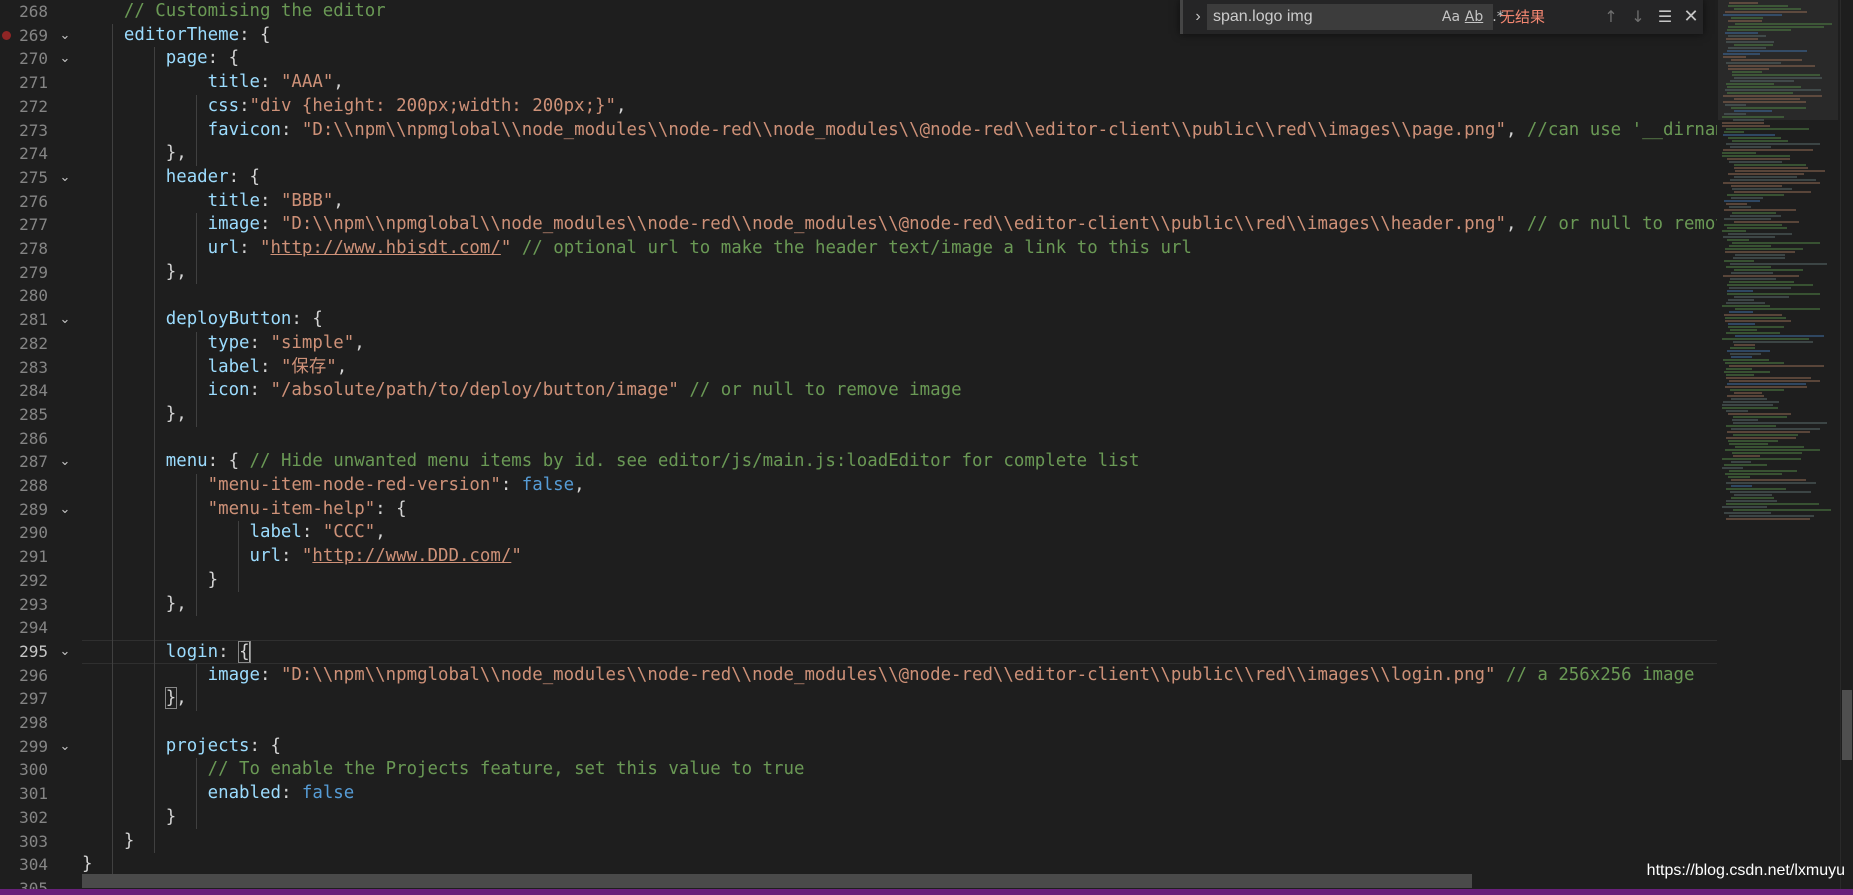 The width and height of the screenshot is (1853, 895). What do you see at coordinates (1474, 17) in the screenshot?
I see `whole-word-toggle: Ab` at bounding box center [1474, 17].